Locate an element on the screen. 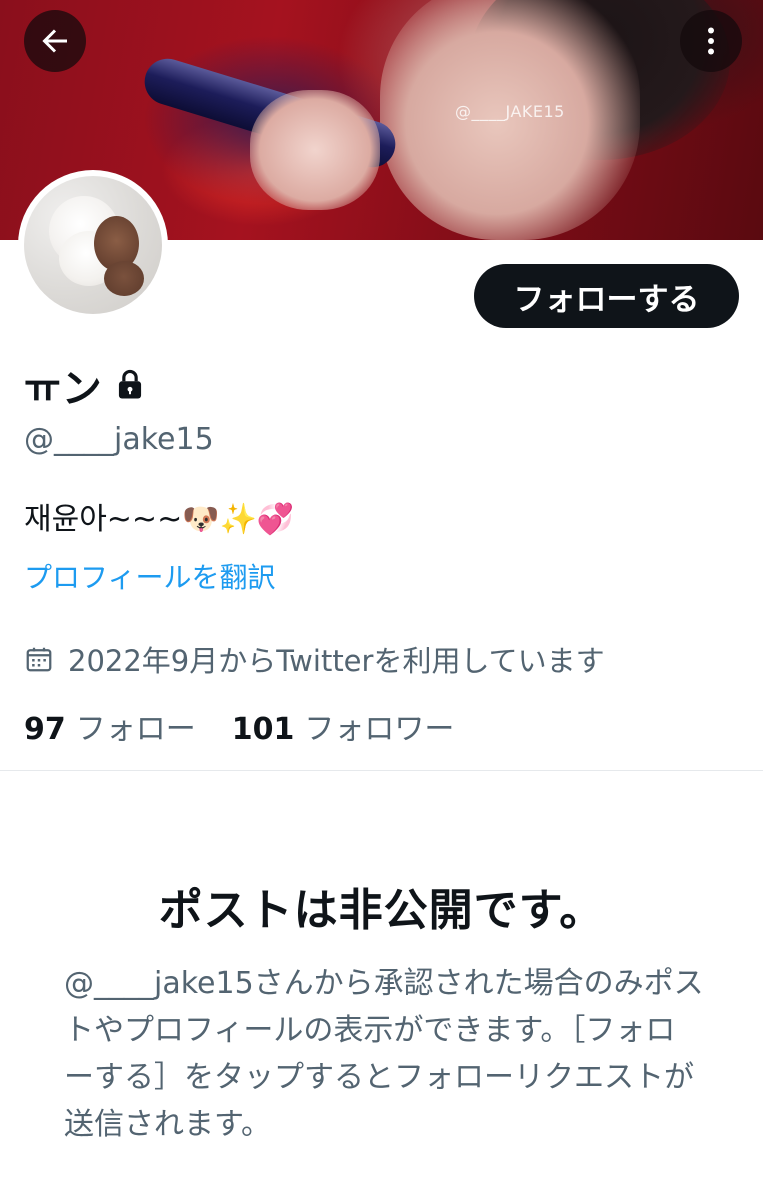 This screenshot has width=763, height=1200. join-date-text: 2022年9月からTwitterを利用しています is located at coordinates (336, 661).